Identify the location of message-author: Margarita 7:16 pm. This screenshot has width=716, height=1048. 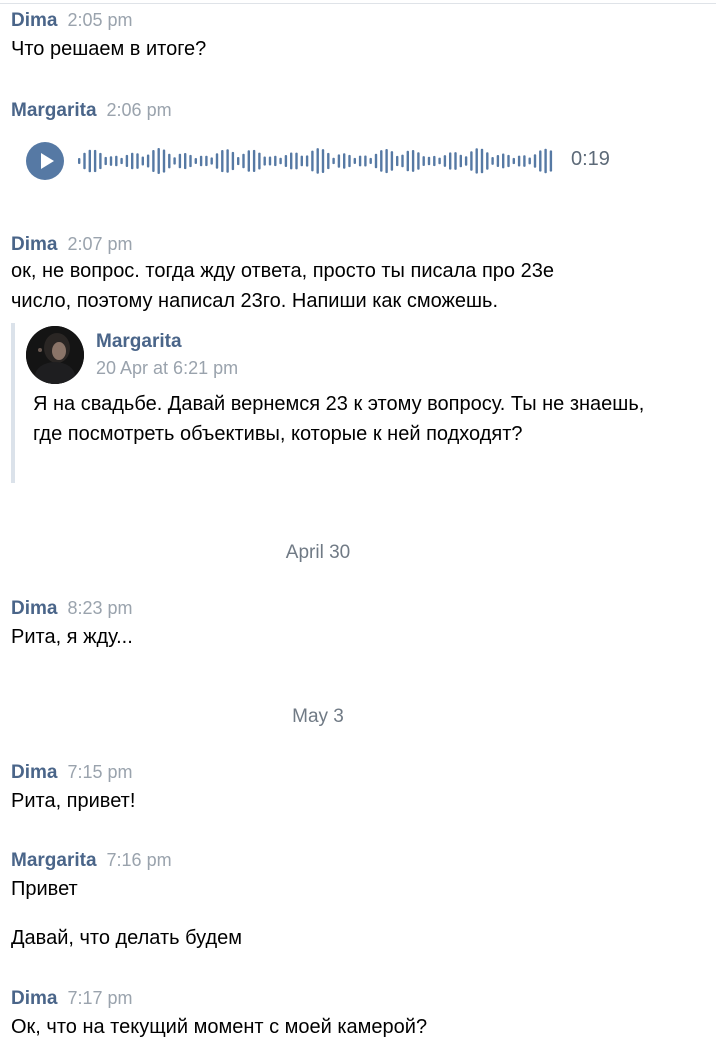
(91, 861).